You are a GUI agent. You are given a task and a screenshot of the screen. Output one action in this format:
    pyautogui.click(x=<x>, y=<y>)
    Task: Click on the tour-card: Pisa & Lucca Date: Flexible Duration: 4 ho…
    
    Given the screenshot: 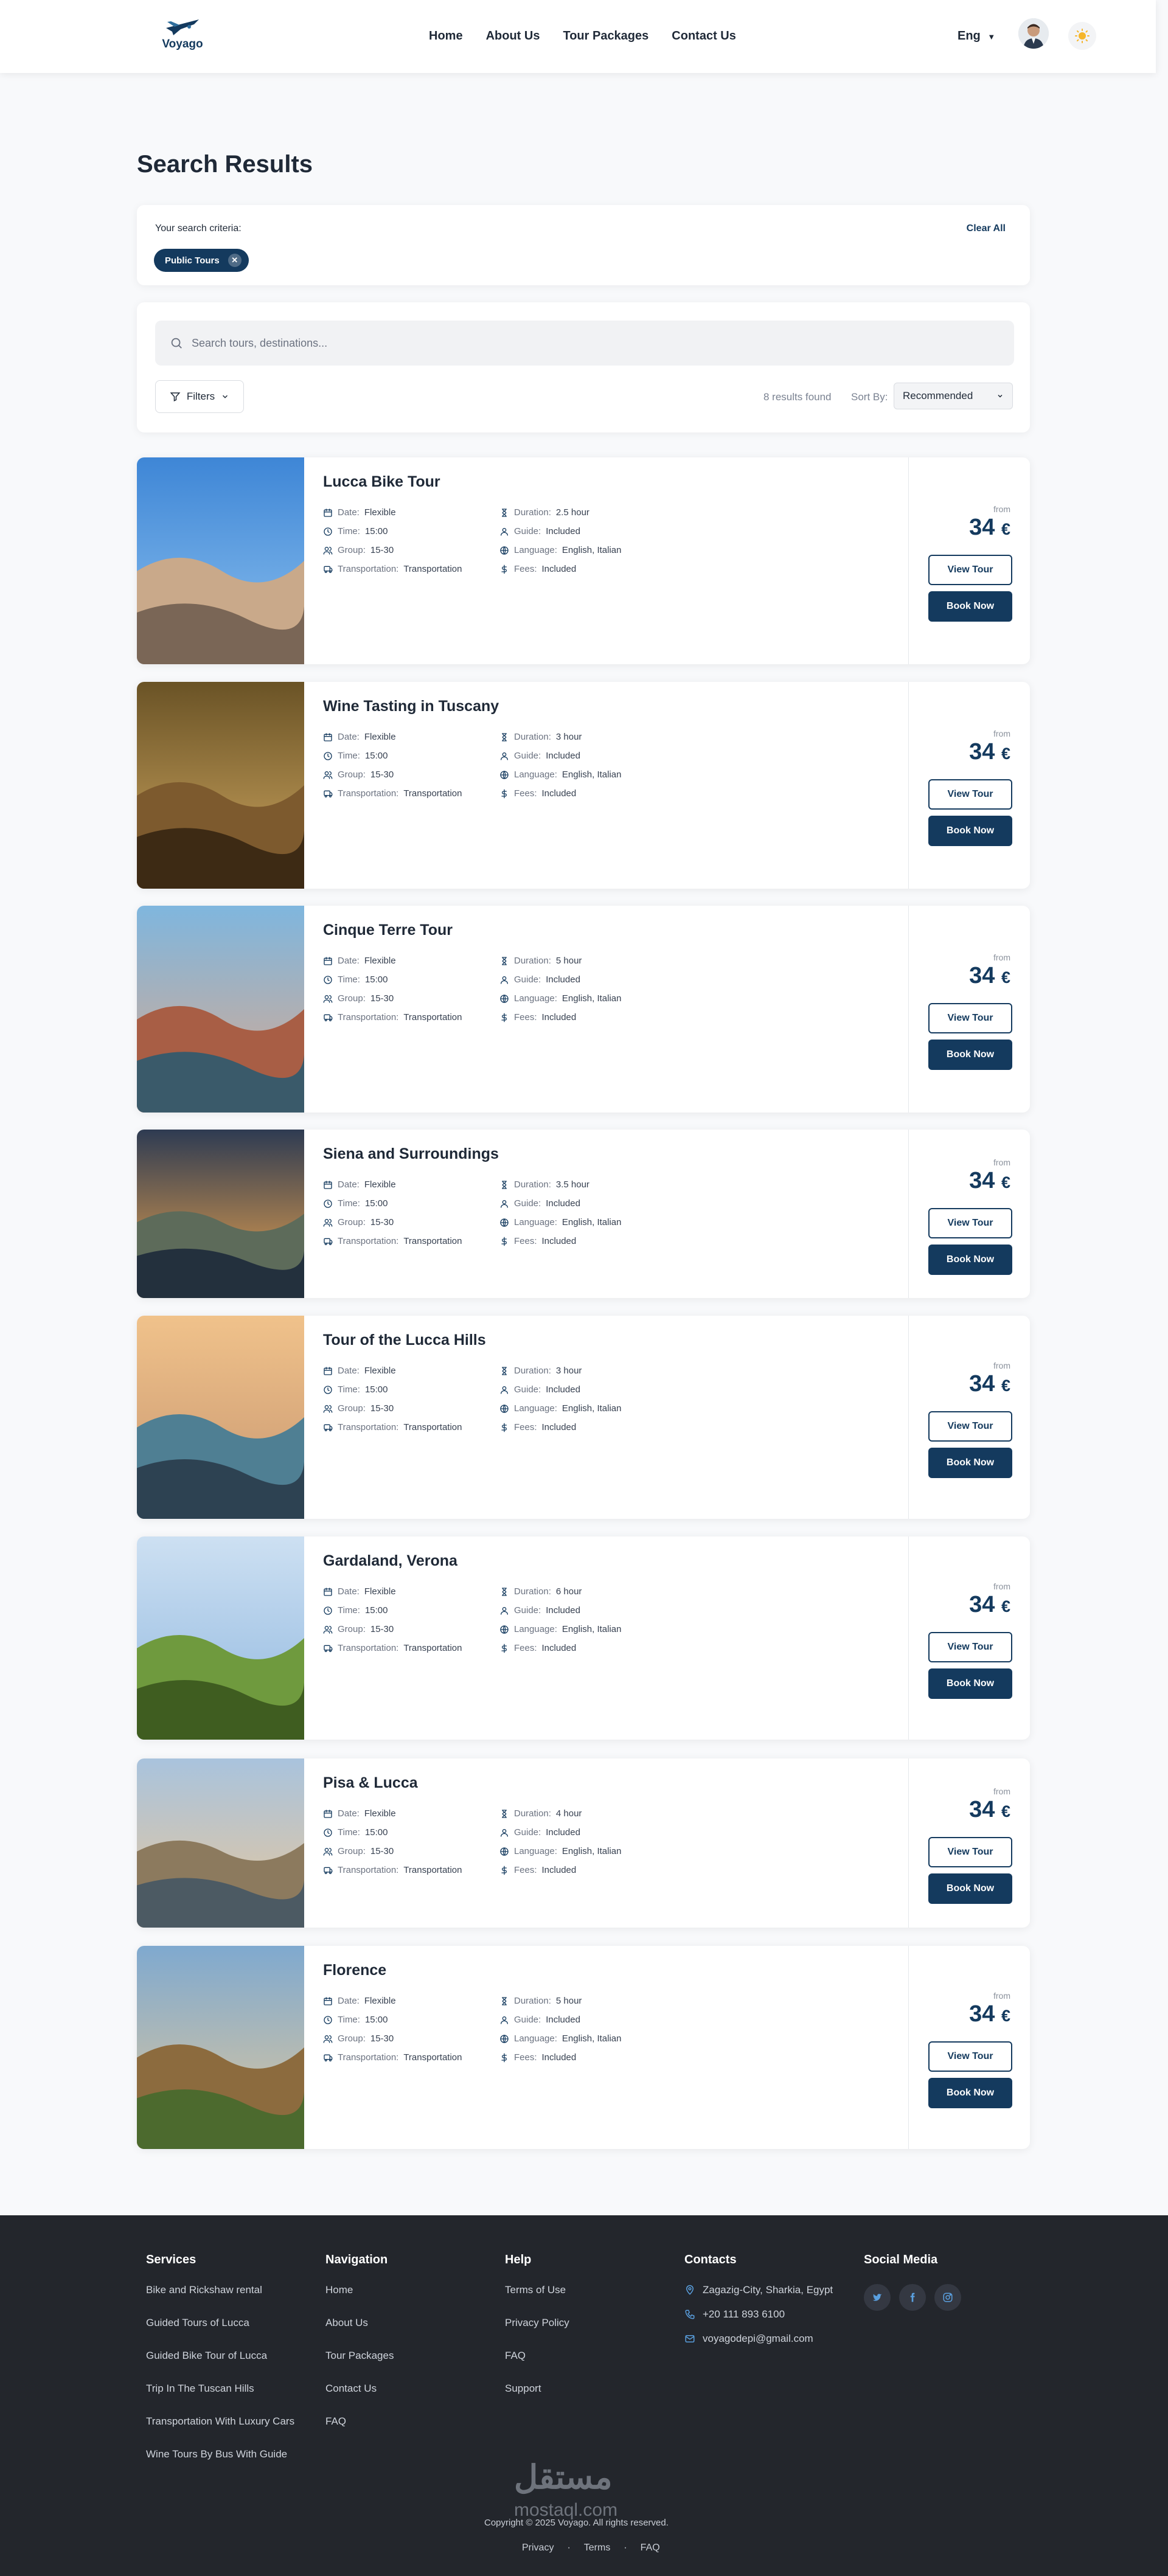 What is the action you would take?
    pyautogui.click(x=583, y=1843)
    